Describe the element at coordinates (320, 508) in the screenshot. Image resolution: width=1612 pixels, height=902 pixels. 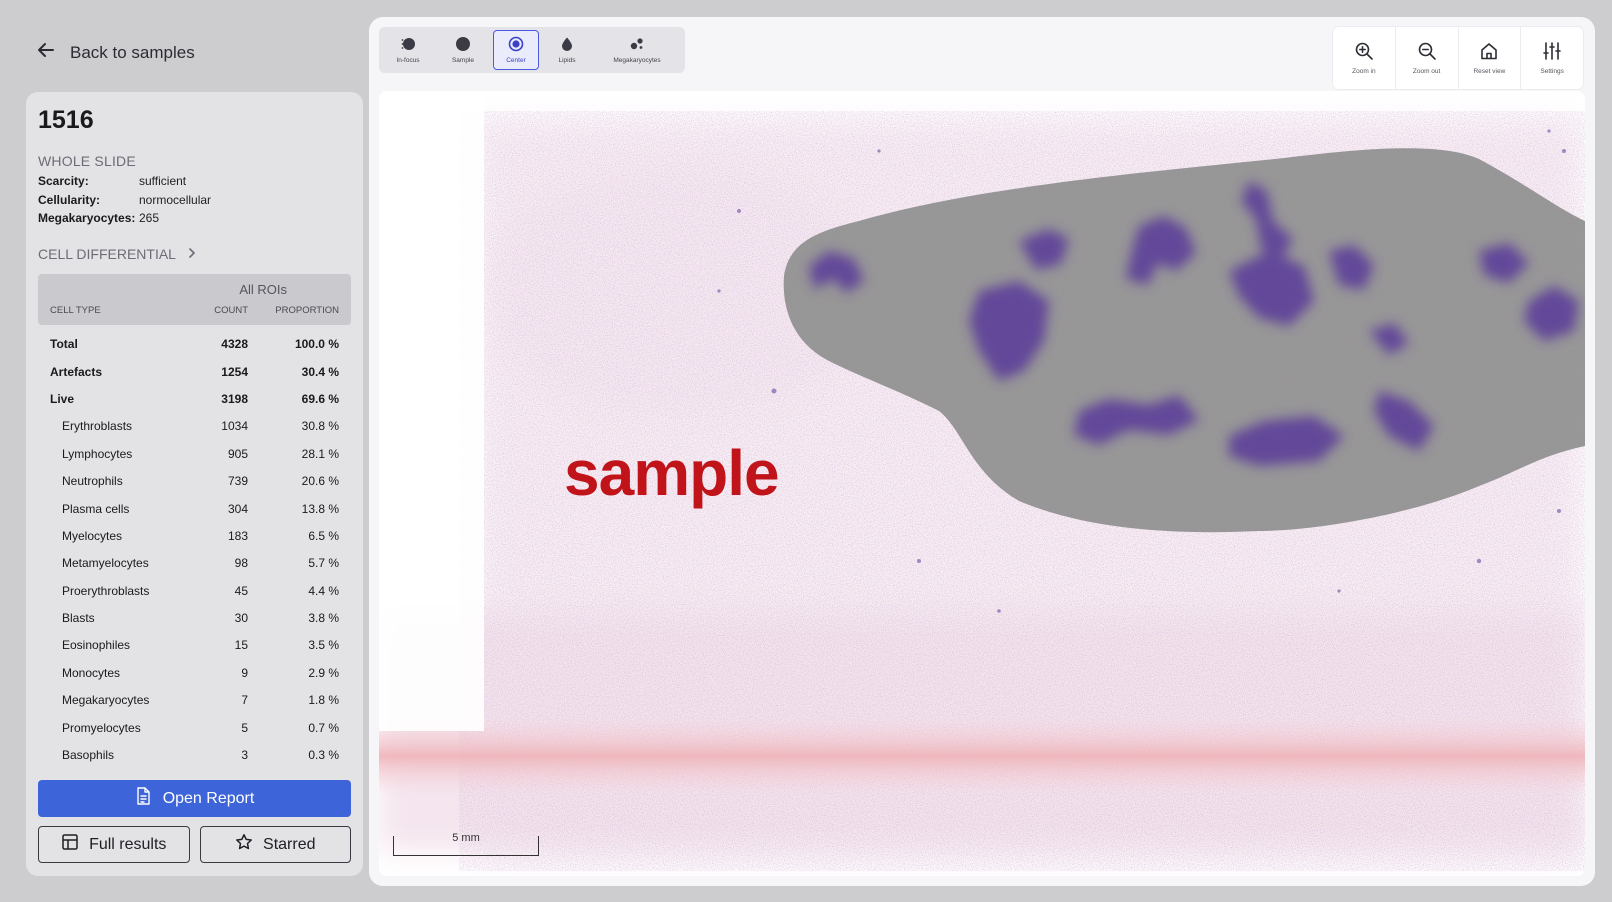
I see `cell-proportion: 13.8 %` at that location.